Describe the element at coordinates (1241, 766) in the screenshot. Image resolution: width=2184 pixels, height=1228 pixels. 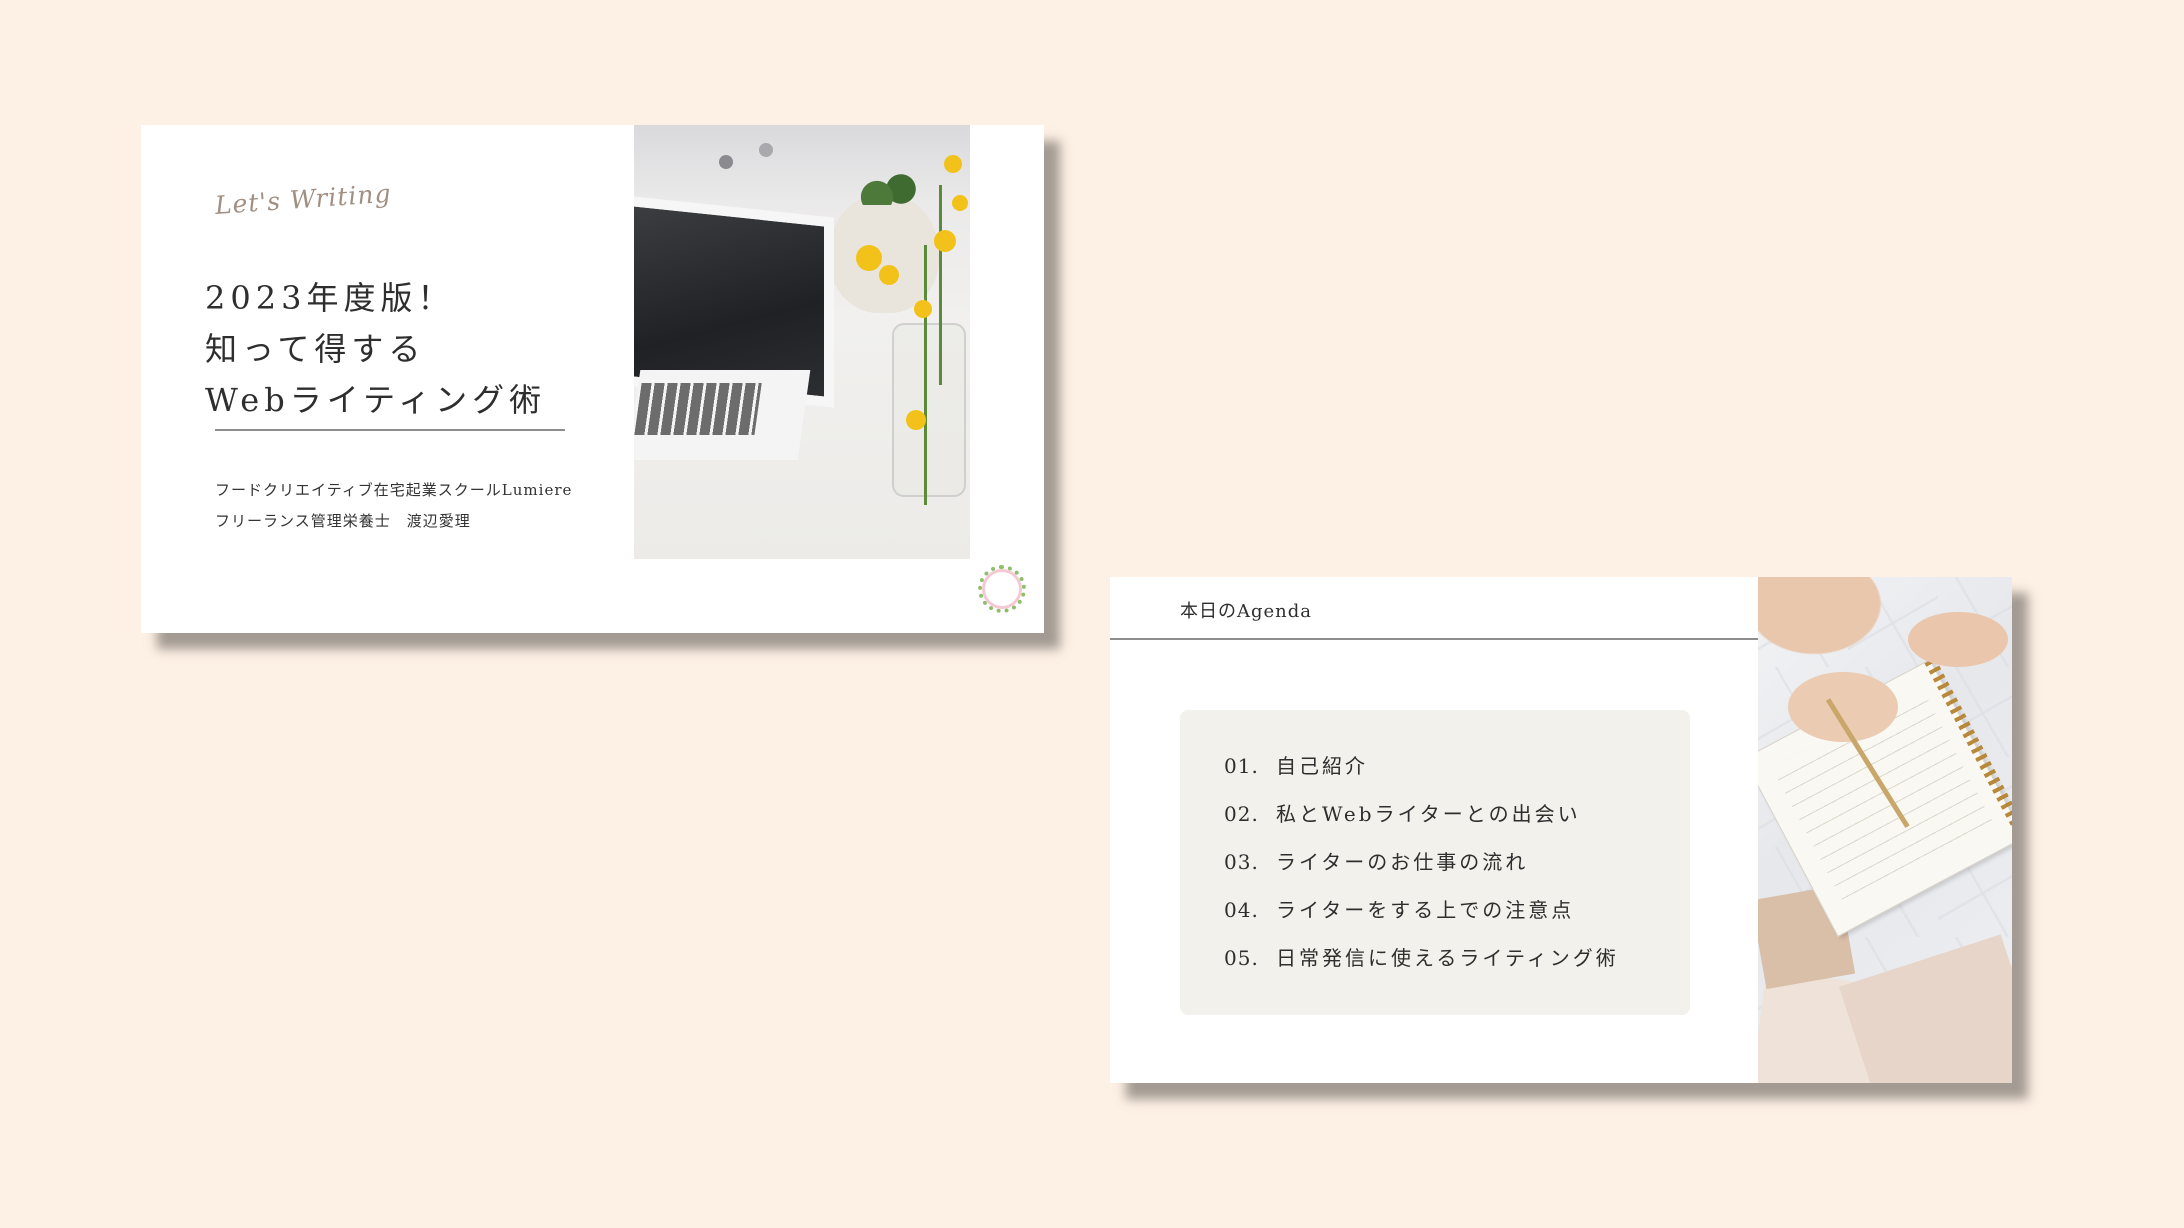
I see `agenda-item-number: 01.` at that location.